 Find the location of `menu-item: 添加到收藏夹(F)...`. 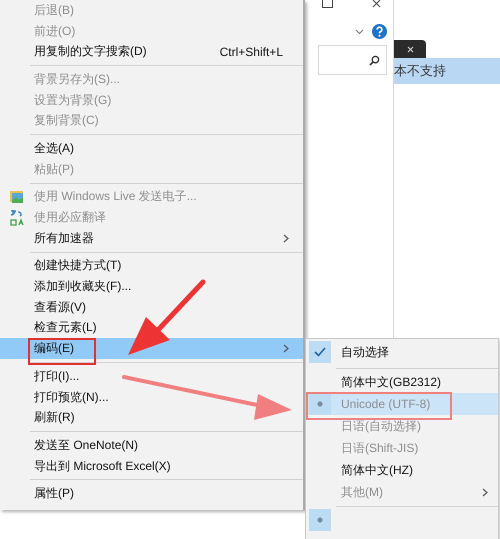

menu-item: 添加到收藏夹(F)... is located at coordinates (151, 286).